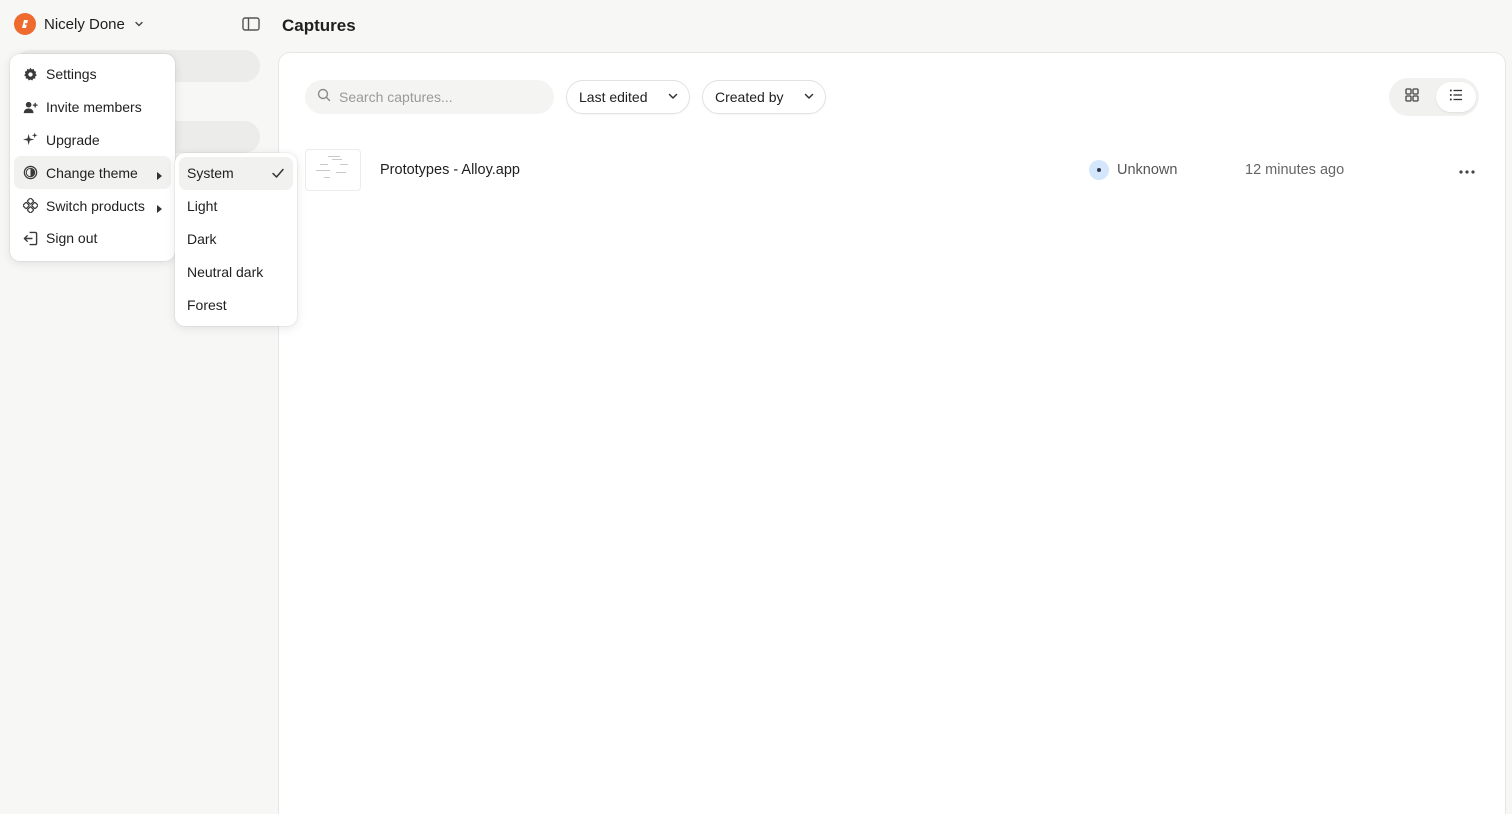  Describe the element at coordinates (210, 173) in the screenshot. I see `theme-option-label: System` at that location.